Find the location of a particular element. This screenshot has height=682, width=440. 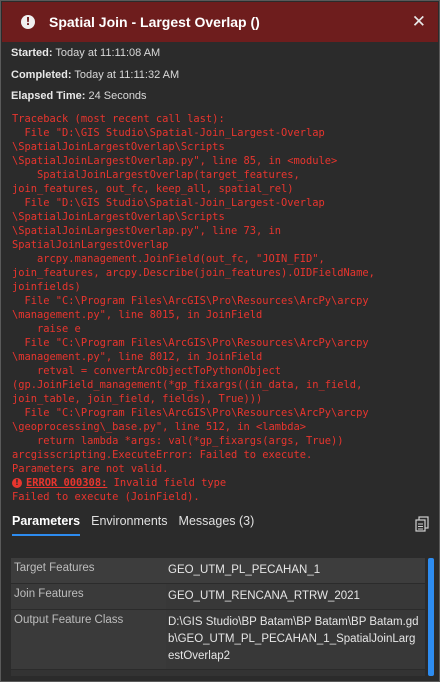

param-name: Output Feature Class is located at coordinates (88, 639).